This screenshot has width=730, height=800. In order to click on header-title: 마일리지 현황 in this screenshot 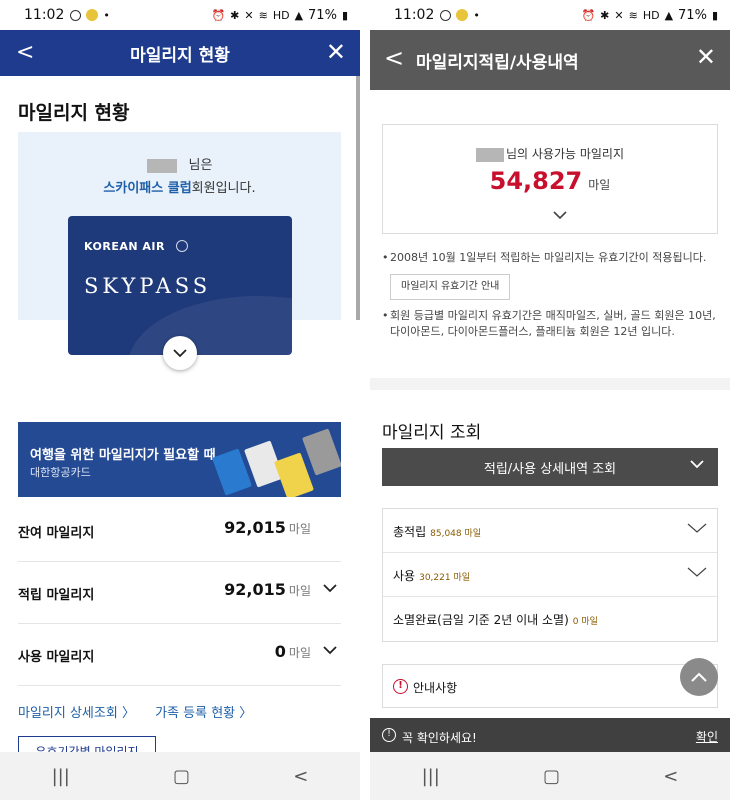, I will do `click(180, 55)`.